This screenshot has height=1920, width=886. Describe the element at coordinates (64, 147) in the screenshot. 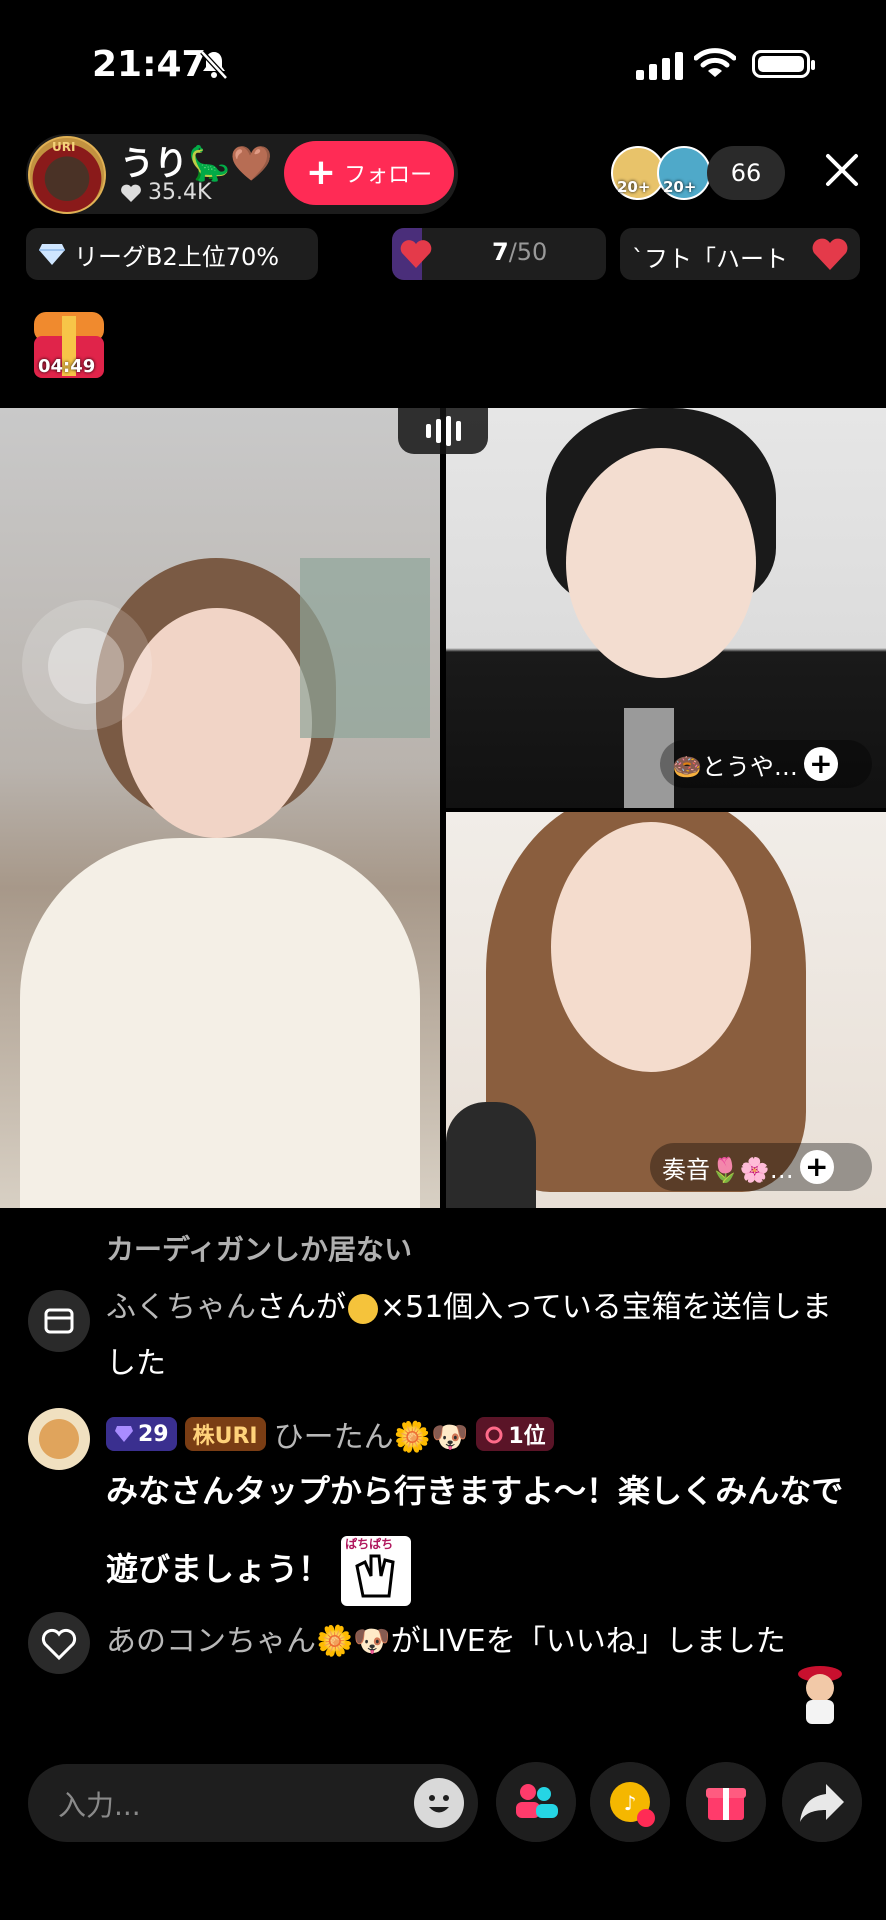

I see `avatar-label: URI` at that location.